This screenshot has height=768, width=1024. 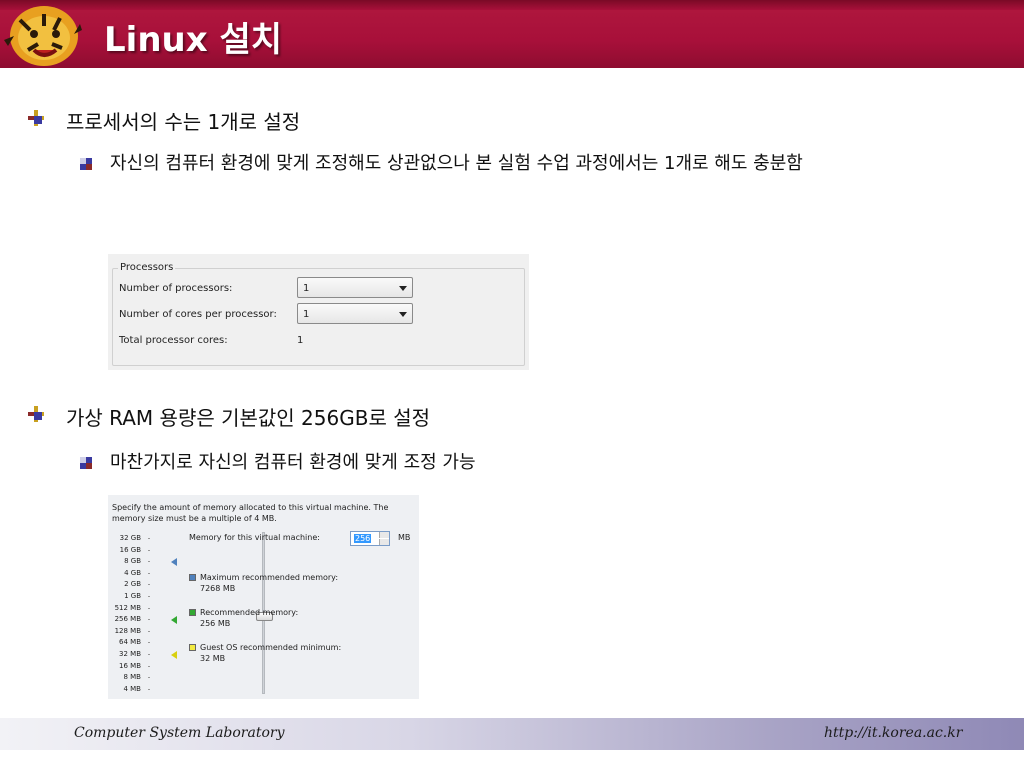 What do you see at coordinates (512, 34) in the screenshot?
I see `title-bar: Linux 설치` at bounding box center [512, 34].